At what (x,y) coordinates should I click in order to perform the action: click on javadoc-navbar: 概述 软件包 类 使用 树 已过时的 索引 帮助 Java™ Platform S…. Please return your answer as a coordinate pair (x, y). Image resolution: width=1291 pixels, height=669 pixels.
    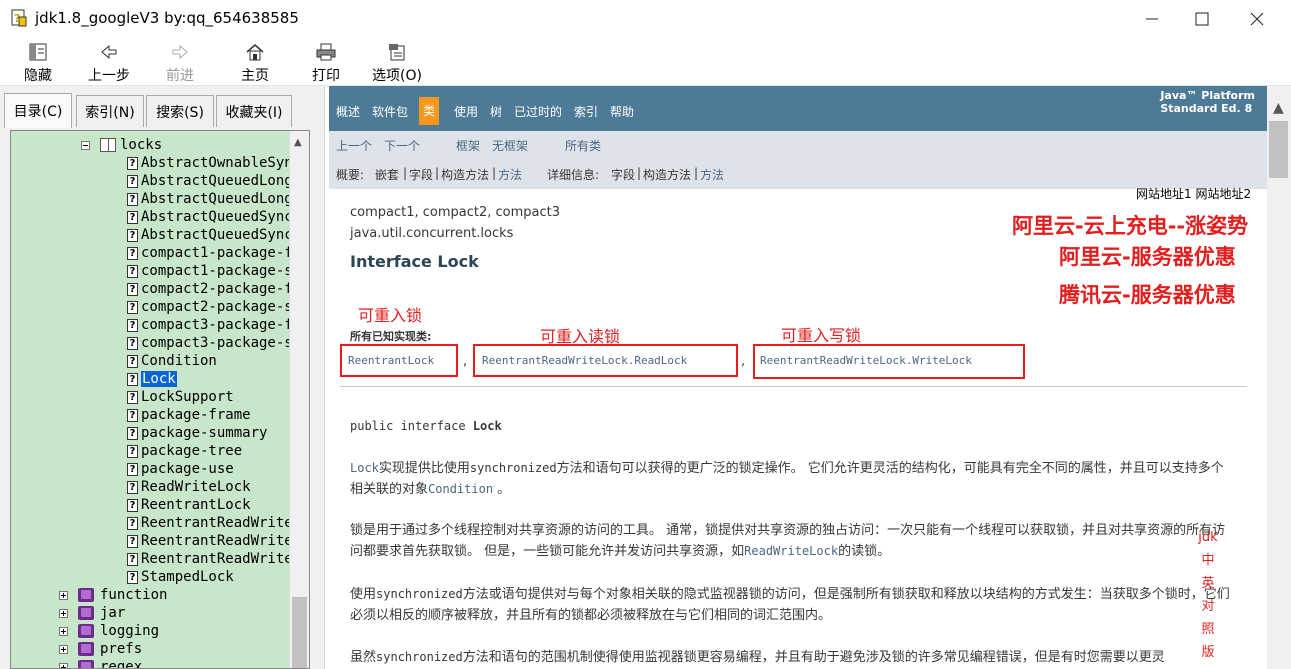
    Looking at the image, I should click on (798, 108).